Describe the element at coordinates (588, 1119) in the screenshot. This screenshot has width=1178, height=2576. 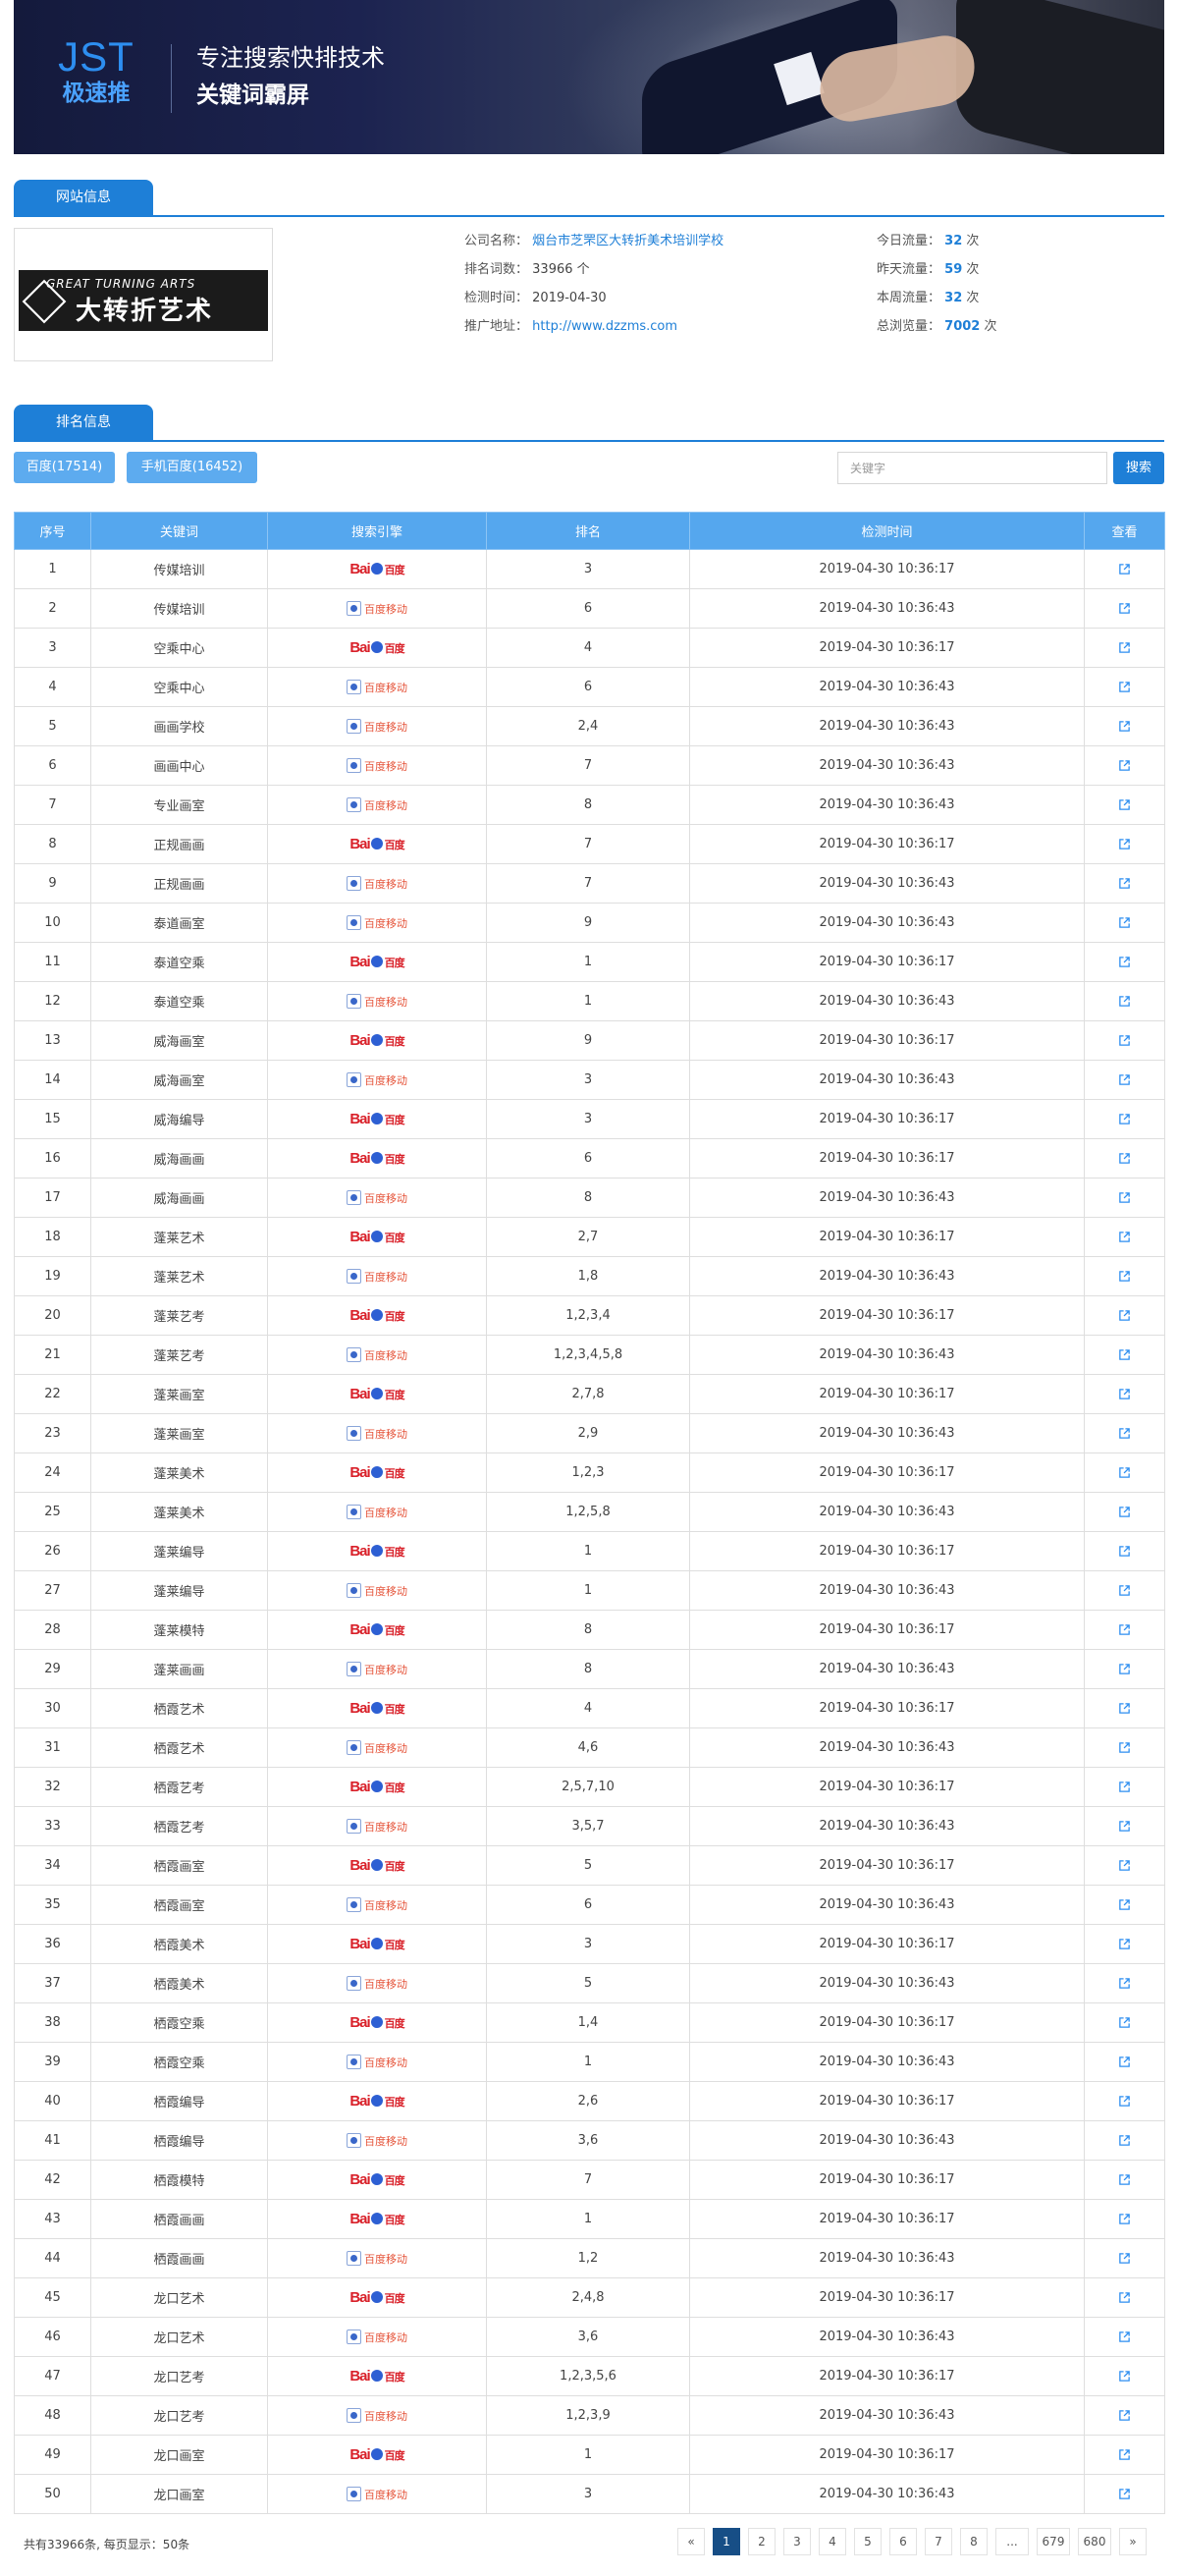
I see `cell-rank: 3` at that location.